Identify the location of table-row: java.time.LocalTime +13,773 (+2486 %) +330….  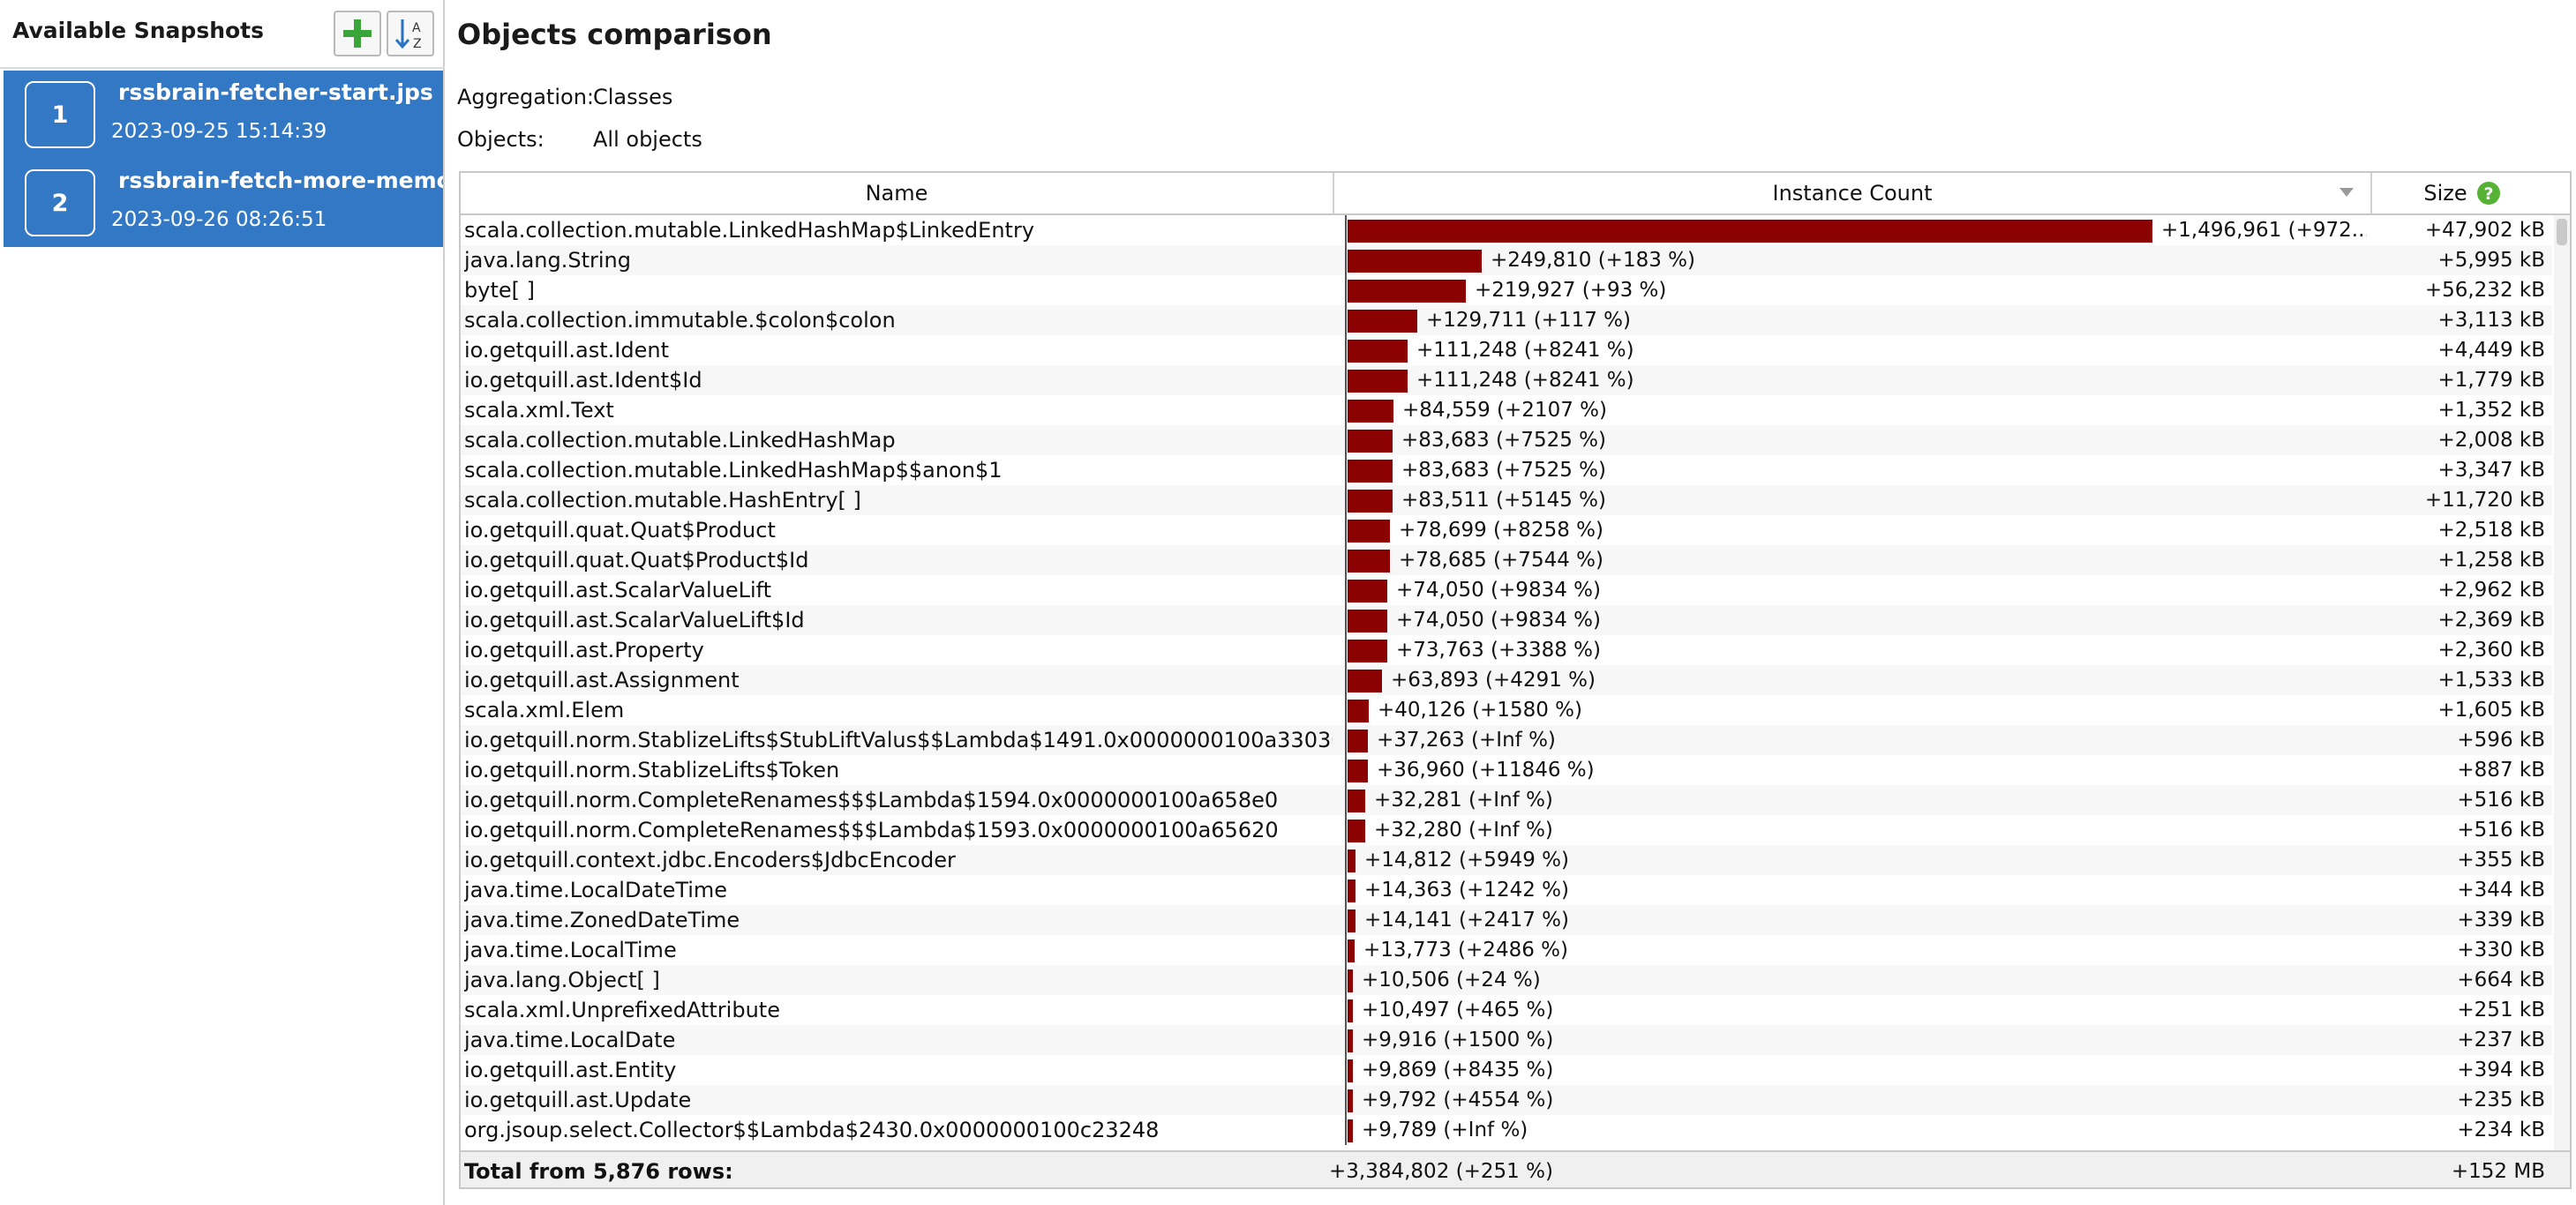
(1506, 950).